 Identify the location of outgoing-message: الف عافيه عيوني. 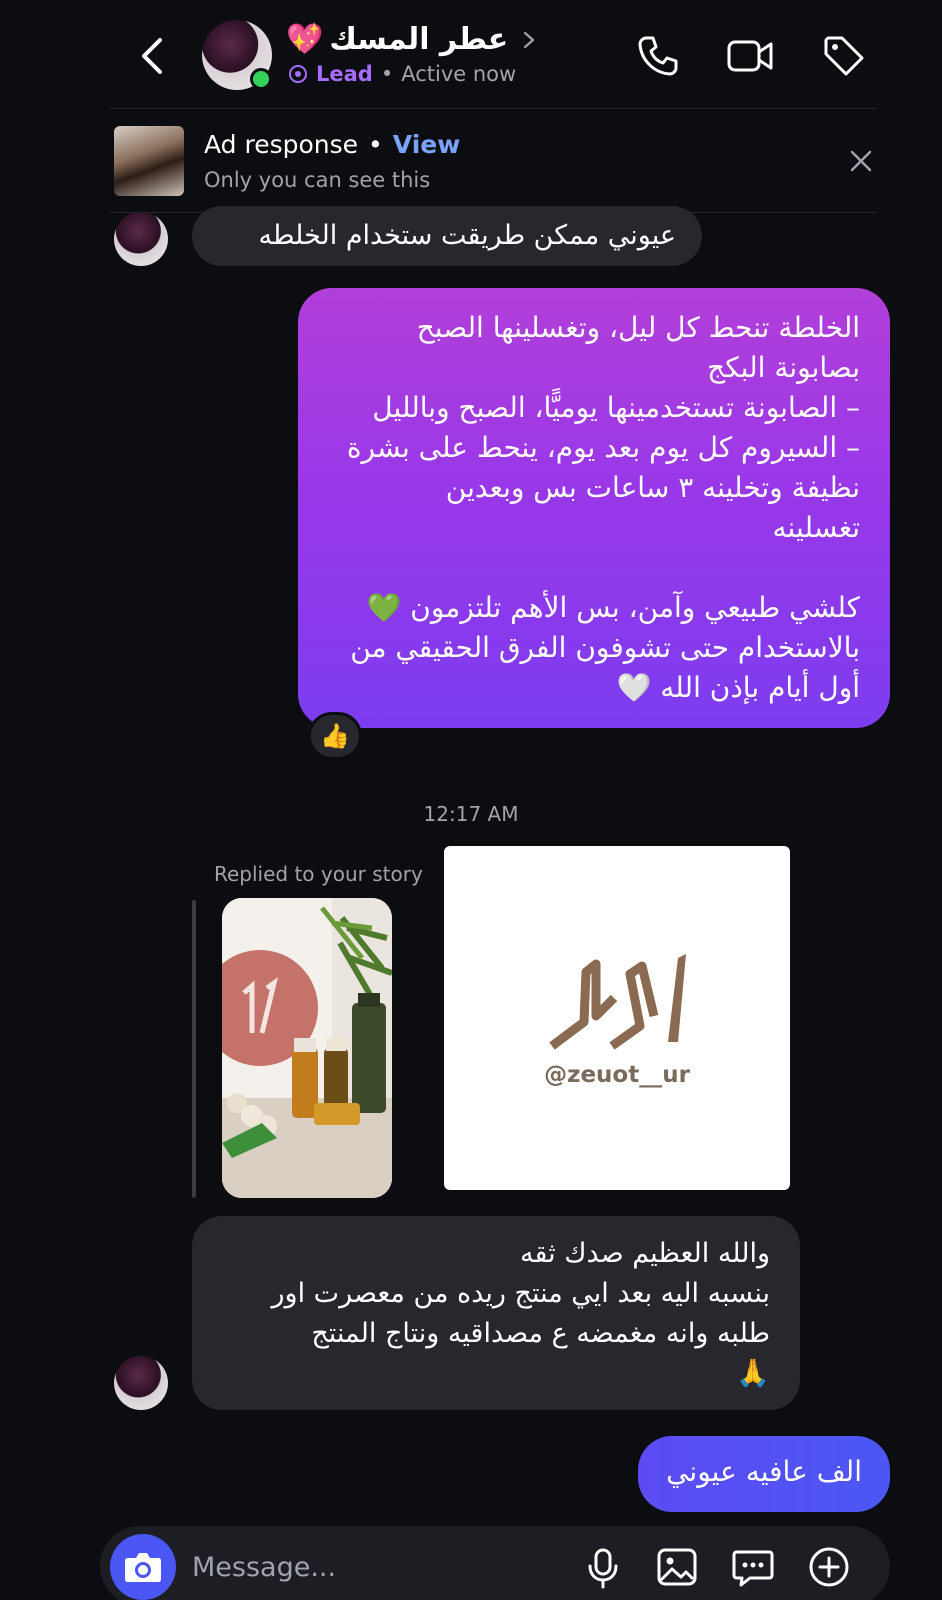
(764, 1474).